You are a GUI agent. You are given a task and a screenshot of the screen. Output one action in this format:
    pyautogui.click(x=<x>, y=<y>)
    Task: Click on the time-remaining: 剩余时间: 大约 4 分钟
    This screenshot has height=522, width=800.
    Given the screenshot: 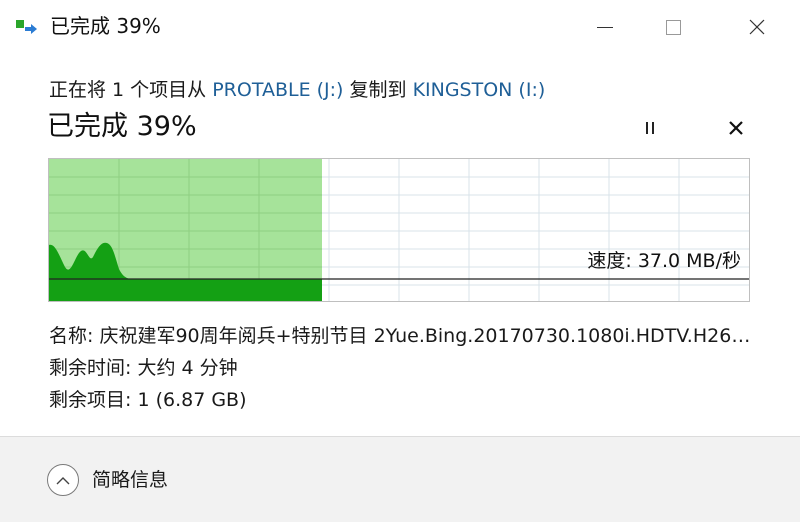 What is the action you would take?
    pyautogui.click(x=143, y=368)
    